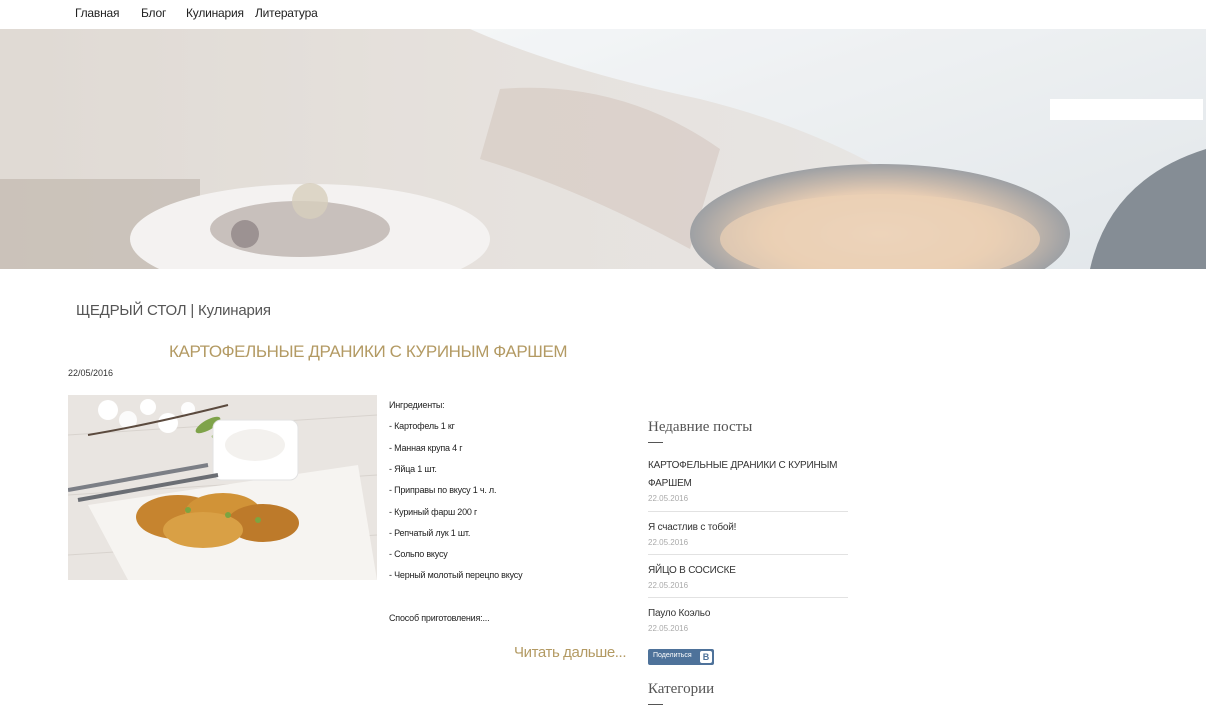 This screenshot has height=710, width=1206. What do you see at coordinates (413, 469) in the screenshot?
I see `ingredient-item: - Яйца 1 шт.` at bounding box center [413, 469].